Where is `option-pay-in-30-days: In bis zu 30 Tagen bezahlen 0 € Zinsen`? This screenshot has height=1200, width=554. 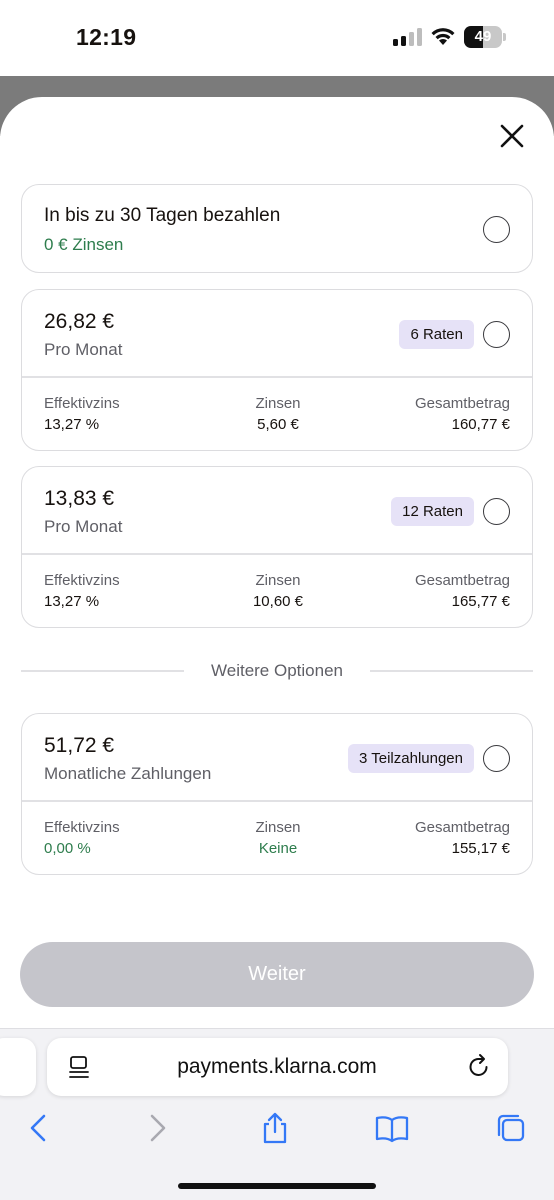 option-pay-in-30-days: In bis zu 30 Tagen bezahlen 0 € Zinsen is located at coordinates (277, 228).